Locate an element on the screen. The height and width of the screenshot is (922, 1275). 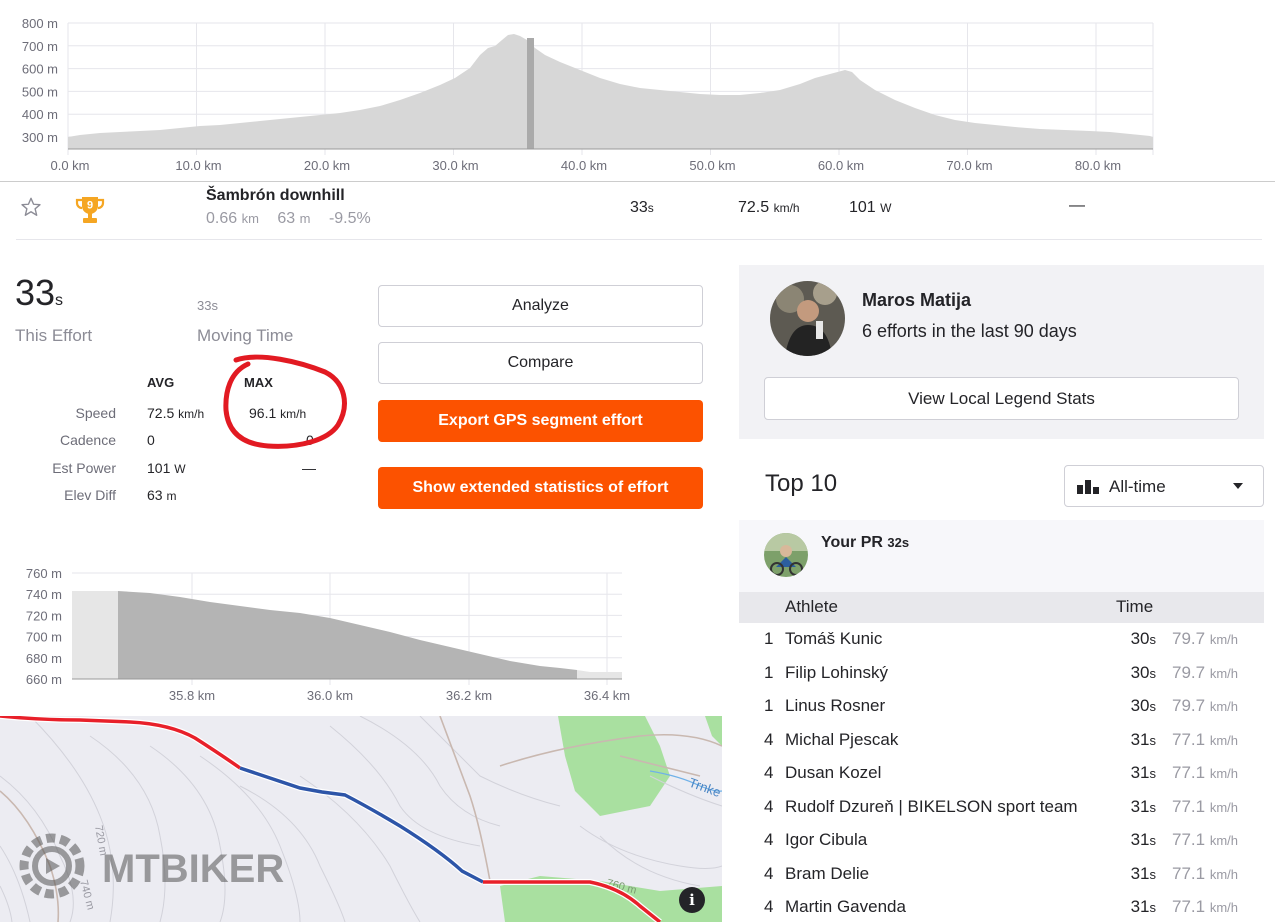
y-tick-label: 760 m is located at coordinates (44, 573).